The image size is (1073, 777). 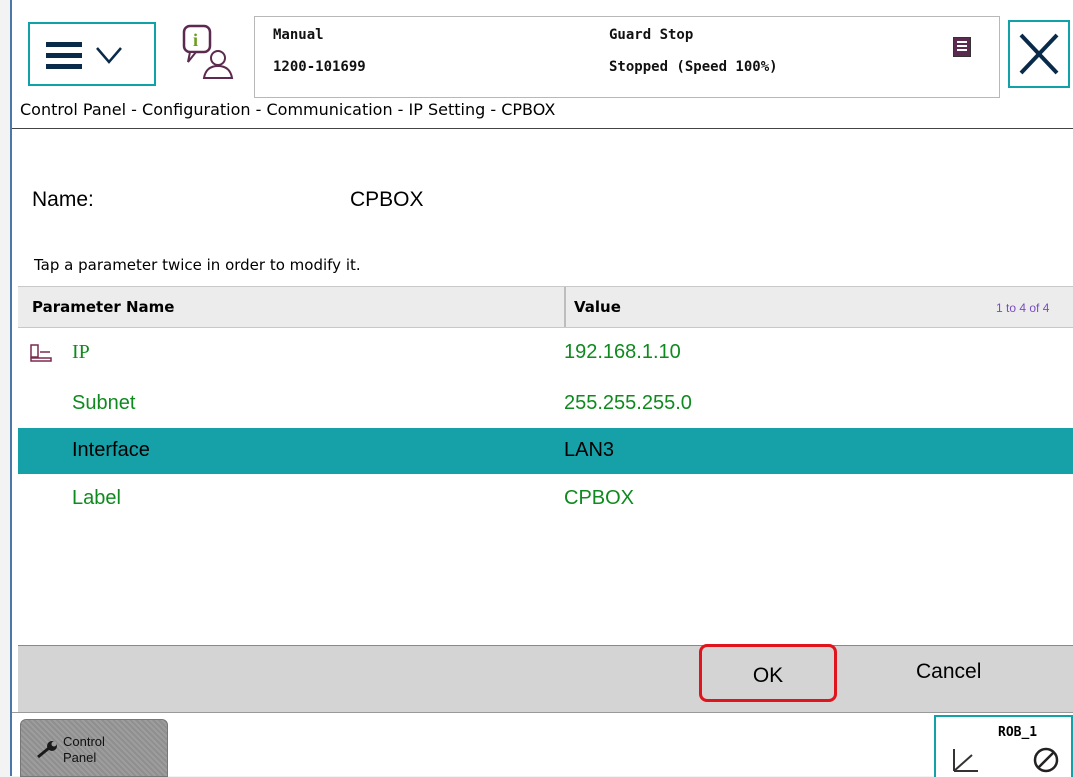 I want to click on parameter-value: LAN3, so click(x=589, y=450).